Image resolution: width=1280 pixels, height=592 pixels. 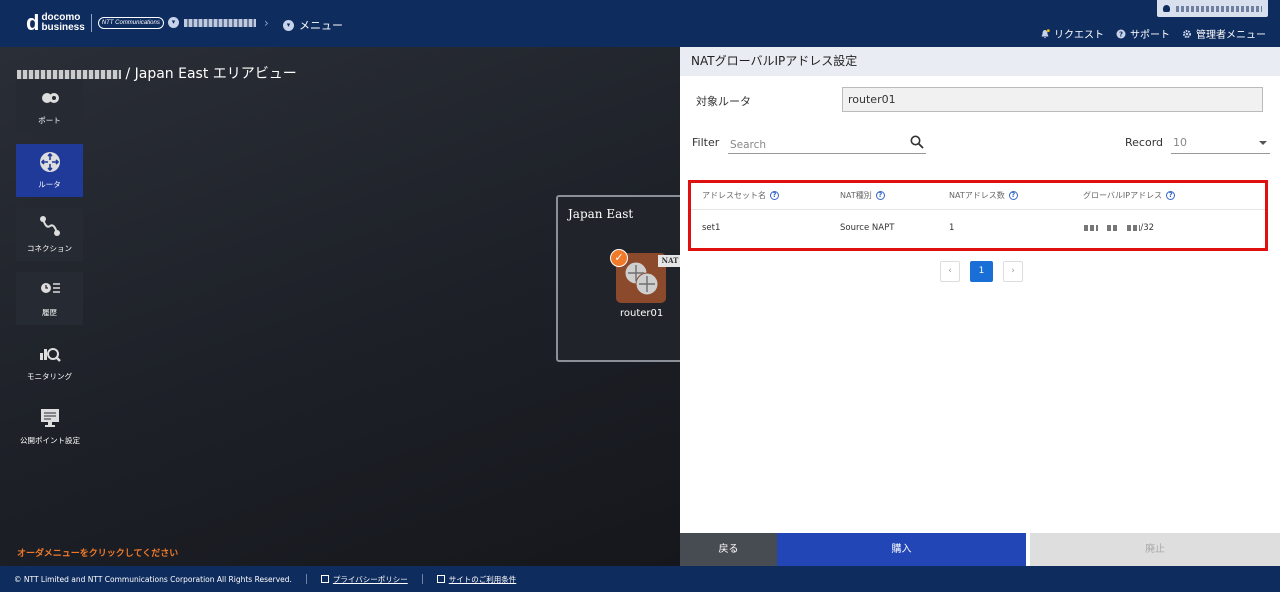 I want to click on sidebar-item-monitoring: モニタリング, so click(x=49, y=362).